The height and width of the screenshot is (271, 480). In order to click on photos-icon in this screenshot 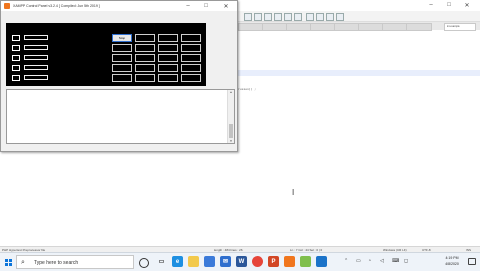, I will do `click(321, 261)`.